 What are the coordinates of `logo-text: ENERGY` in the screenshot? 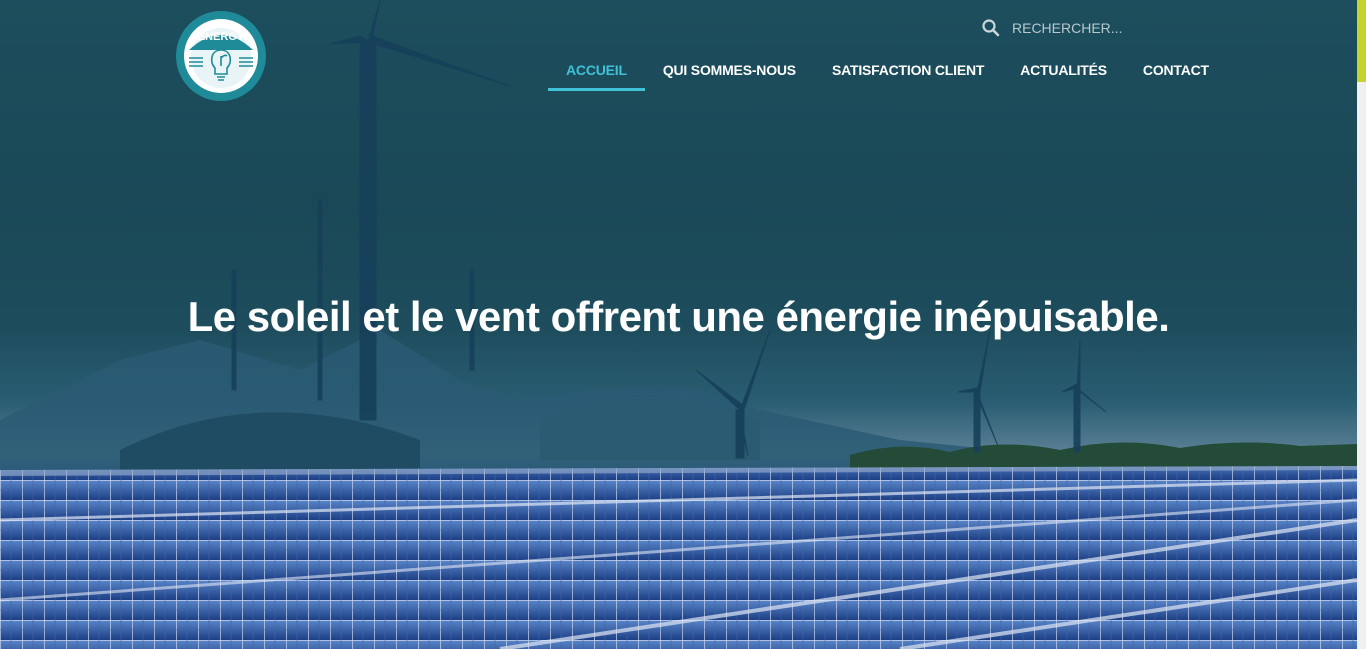 It's located at (221, 37).